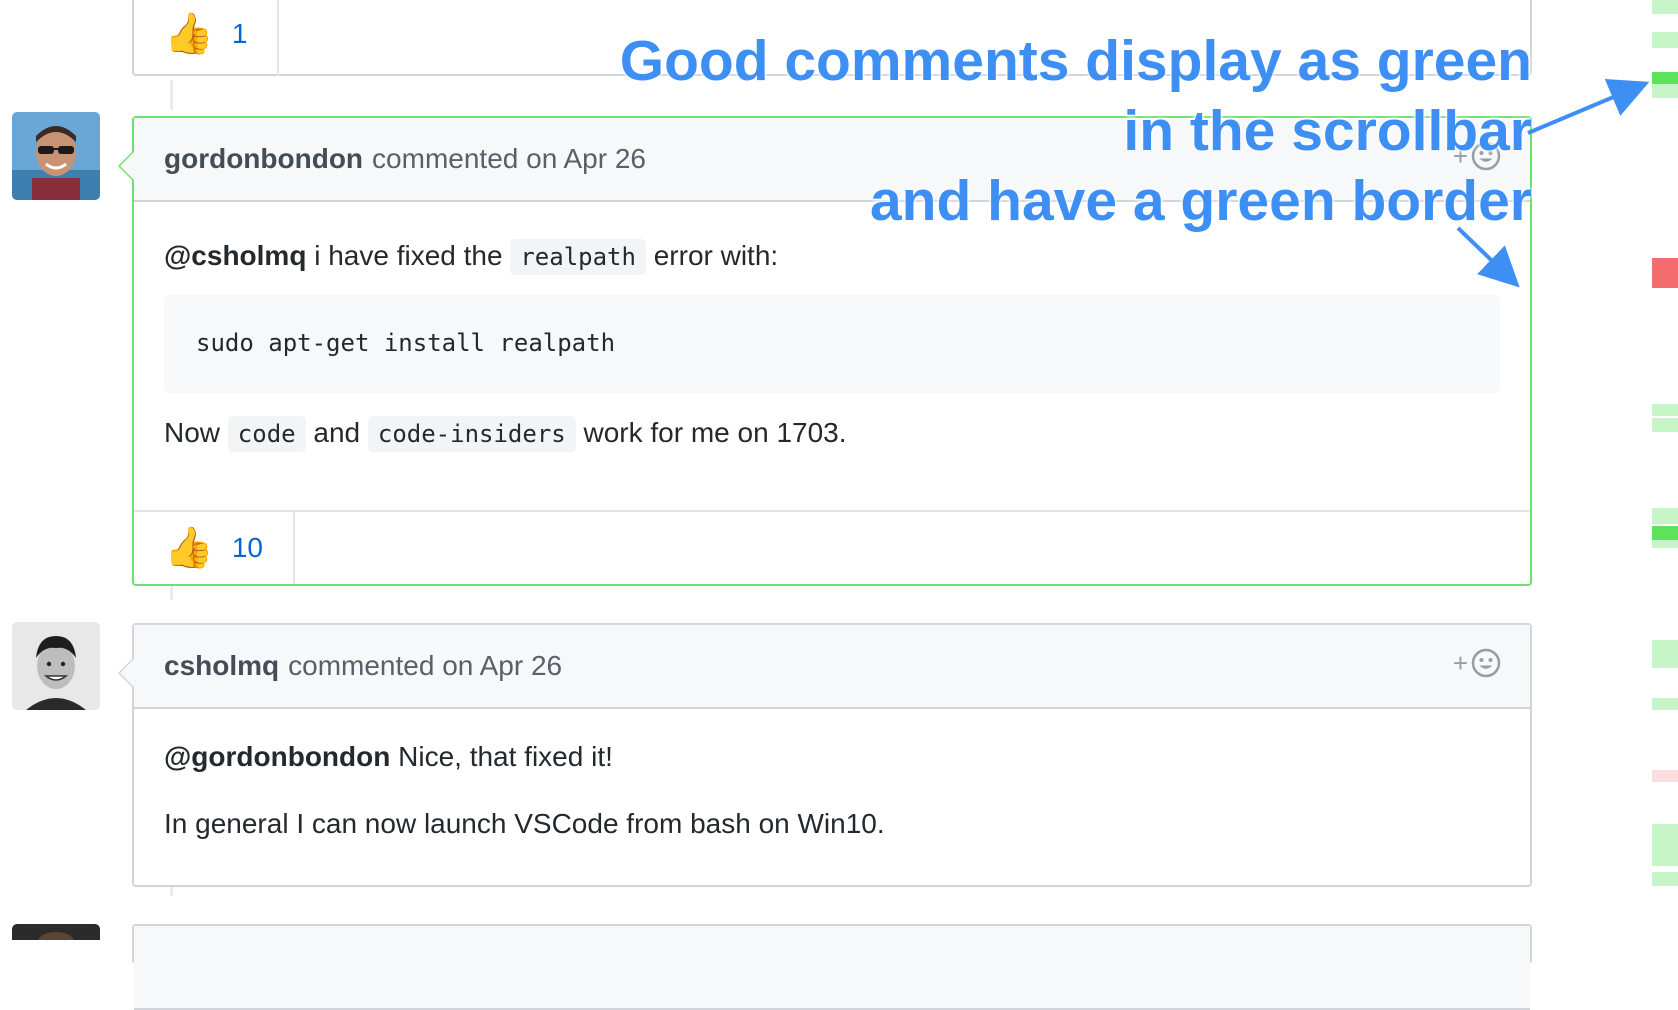 The height and width of the screenshot is (1010, 1678). What do you see at coordinates (1665, 273) in the screenshot?
I see `scroll-marker-bad` at bounding box center [1665, 273].